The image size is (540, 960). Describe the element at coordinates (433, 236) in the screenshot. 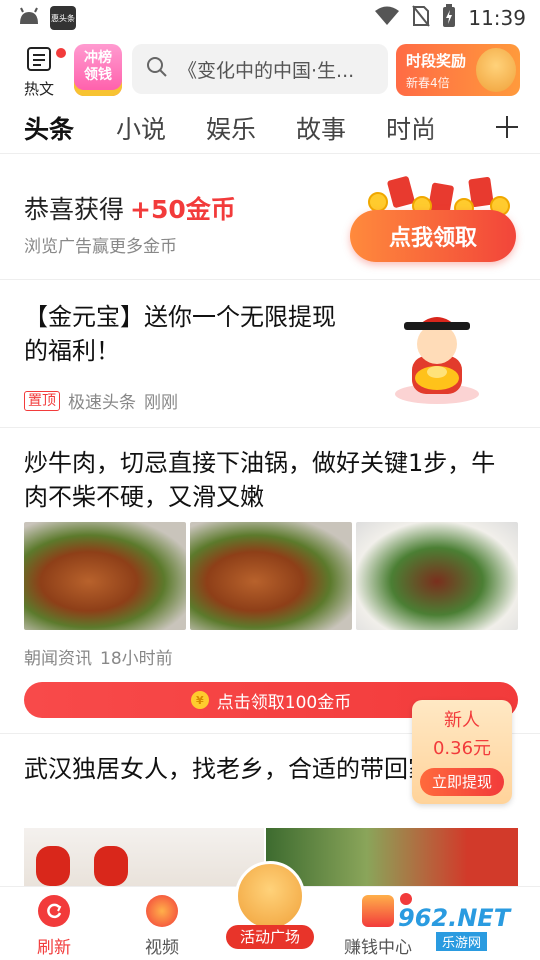

I see `claim-coins-button: 点我领取` at that location.